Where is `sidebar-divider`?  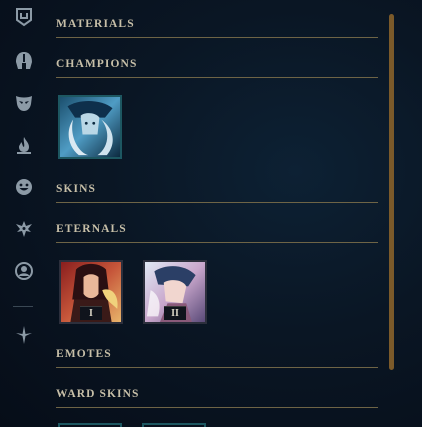 sidebar-divider is located at coordinates (23, 306).